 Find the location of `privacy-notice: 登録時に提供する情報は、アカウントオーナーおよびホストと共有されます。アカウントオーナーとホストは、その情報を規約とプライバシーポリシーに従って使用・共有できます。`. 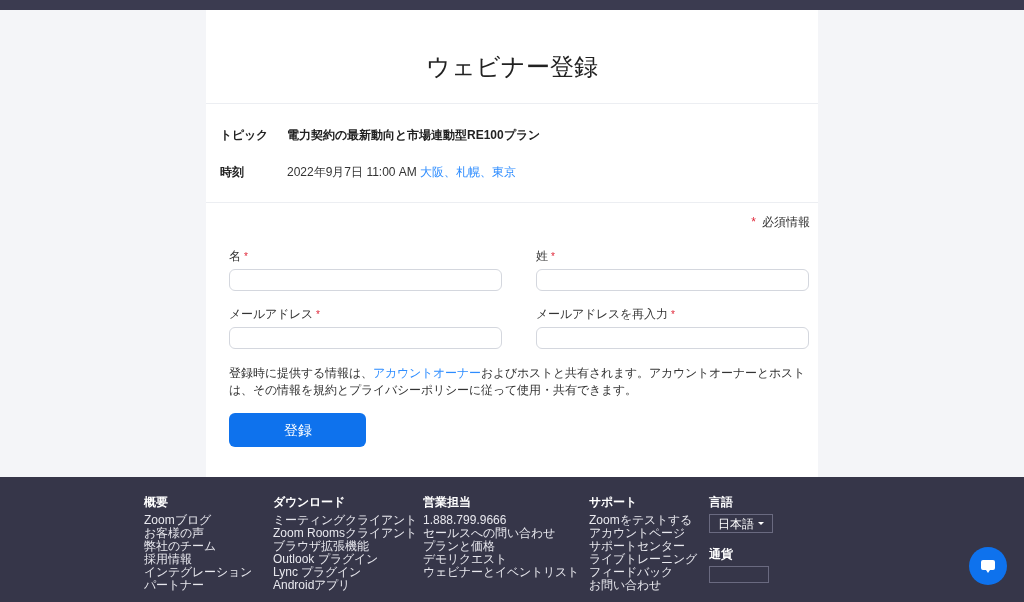

privacy-notice: 登録時に提供する情報は、アカウントオーナーおよびホストと共有されます。アカウントオーナーとホストは、その情報を規約とプライバシーポリシーに従って使用・共有できます。 is located at coordinates (517, 382).